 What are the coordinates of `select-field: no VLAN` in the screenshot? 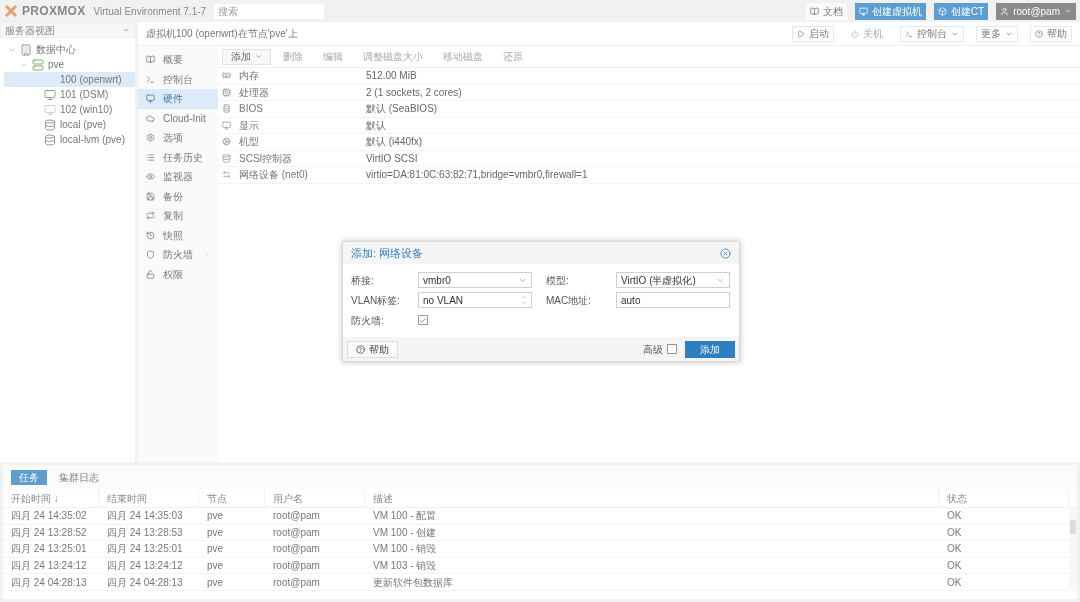 It's located at (475, 300).